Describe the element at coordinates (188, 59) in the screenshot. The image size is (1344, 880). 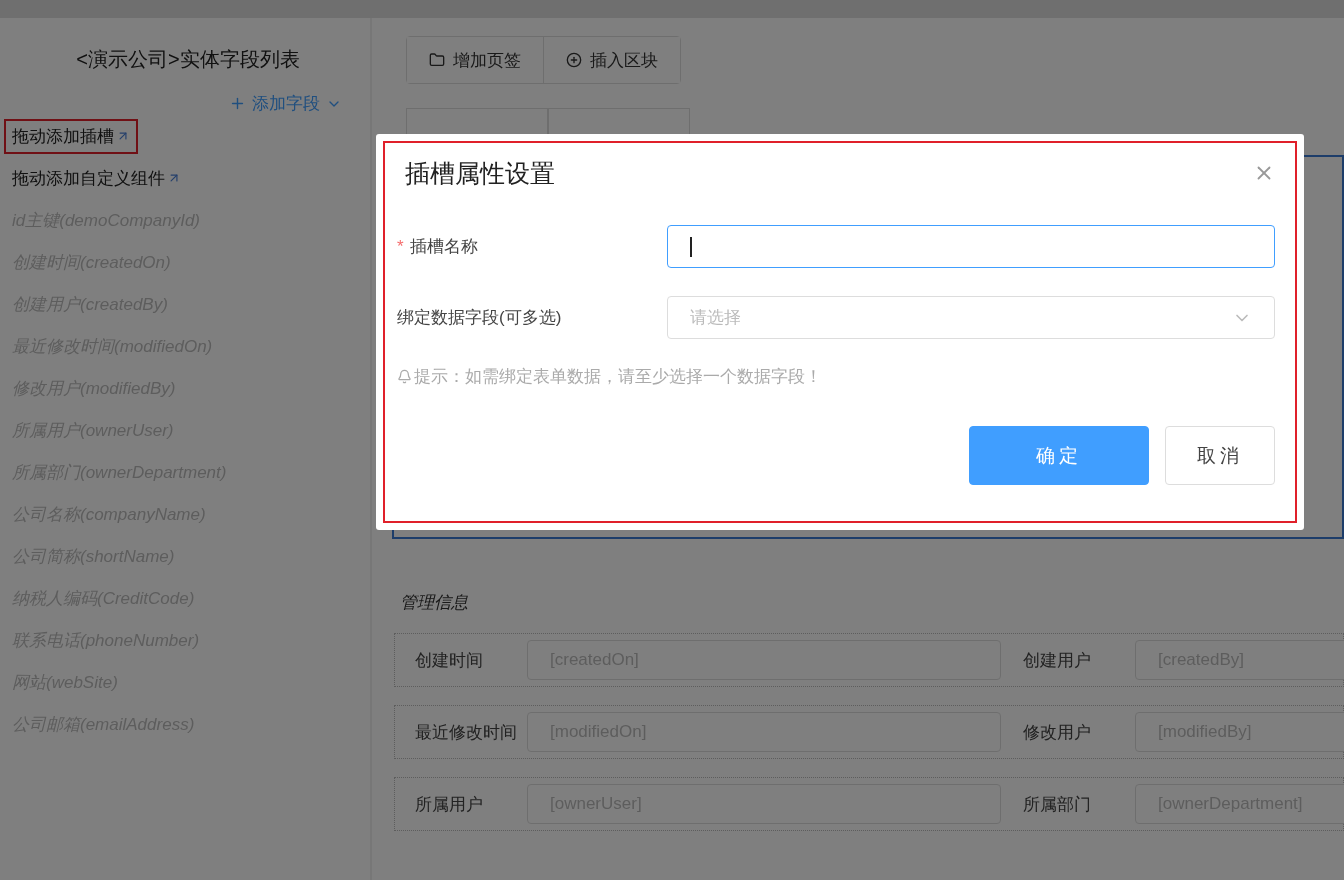
I see `sidebar-title: <演示公司>实体字段列表` at that location.